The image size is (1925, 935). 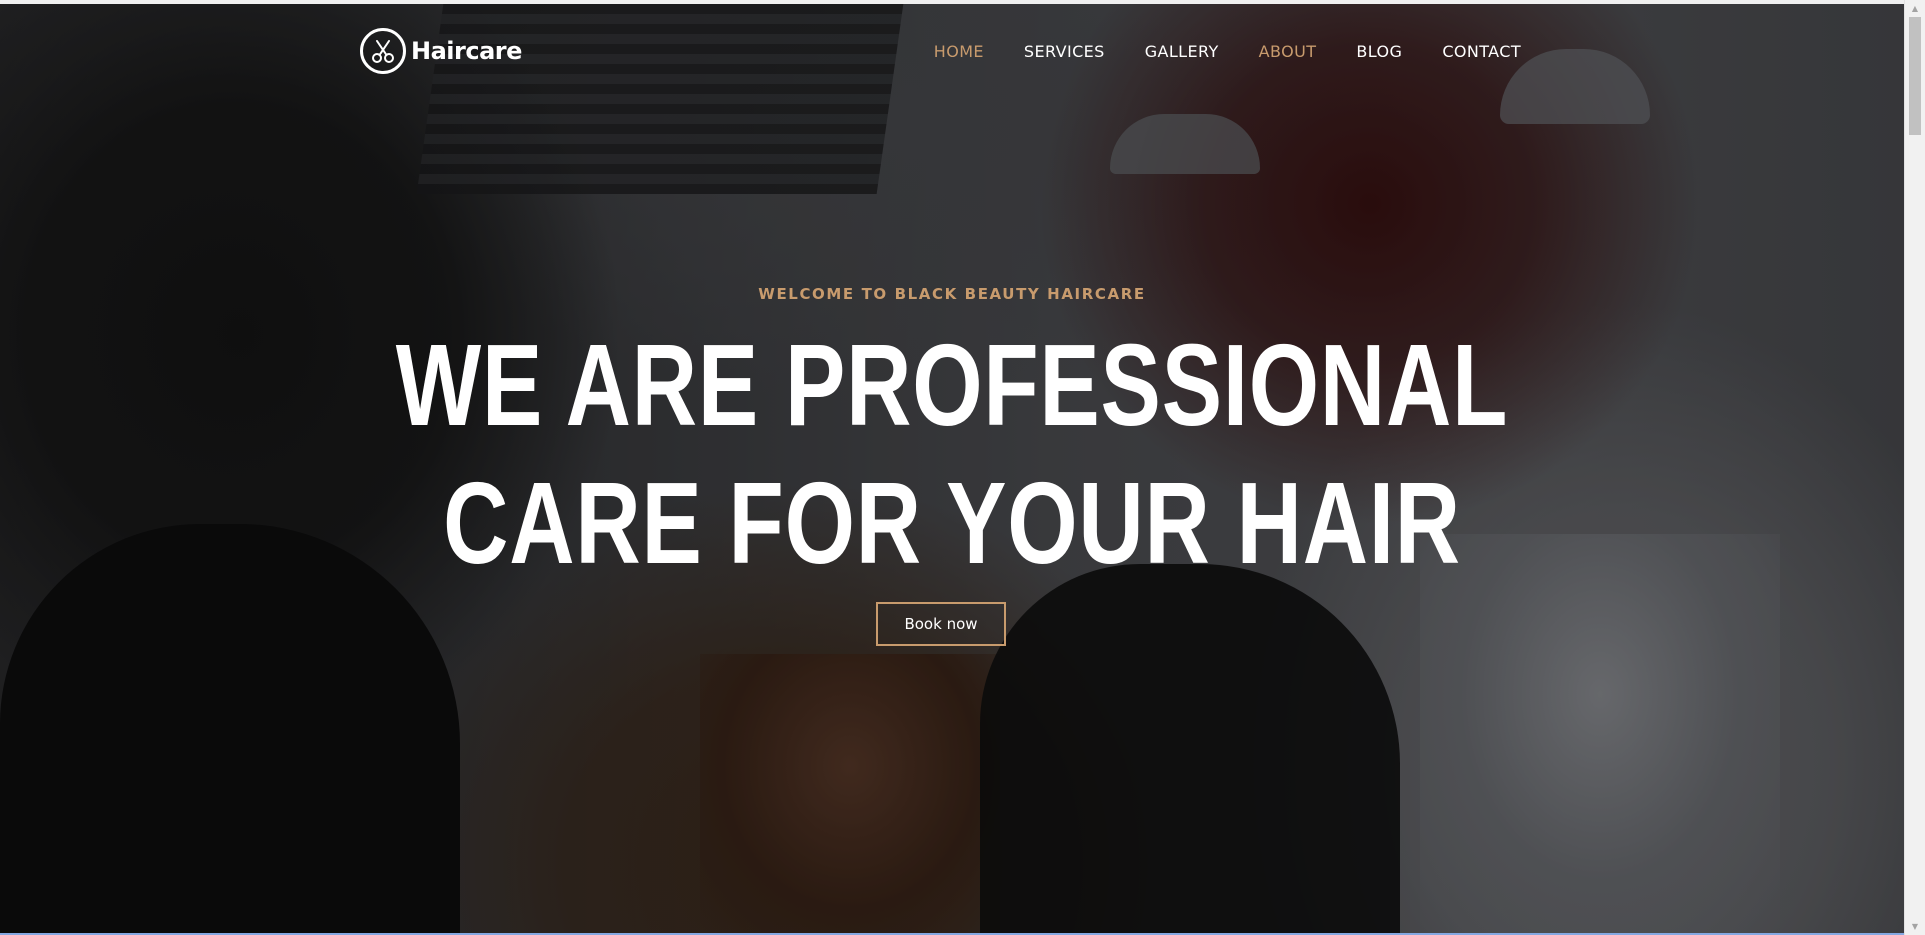 I want to click on nav-link-blog: BLOG, so click(x=1379, y=51).